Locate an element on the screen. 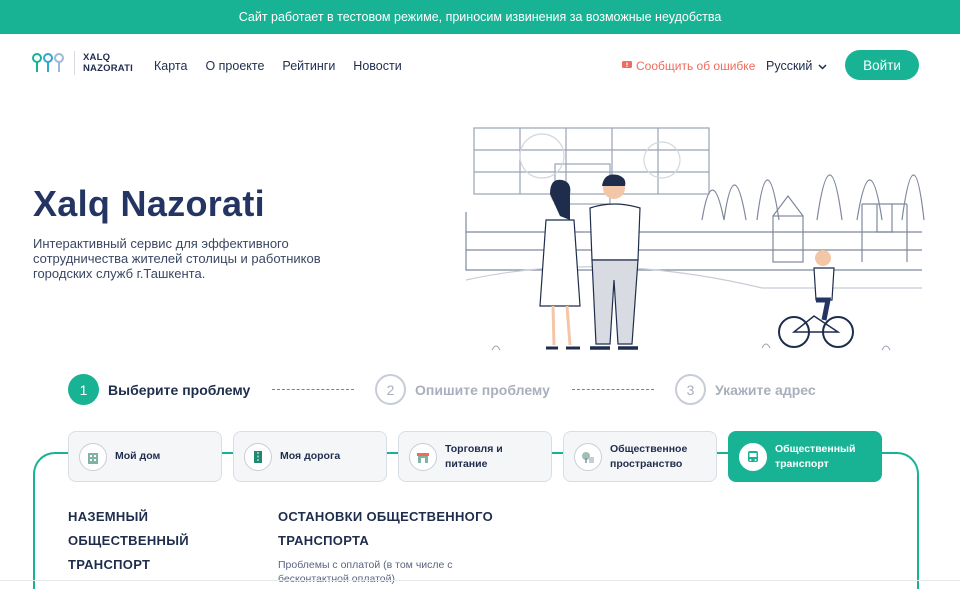  report-error-label: Сообщить об ошибке is located at coordinates (696, 66).